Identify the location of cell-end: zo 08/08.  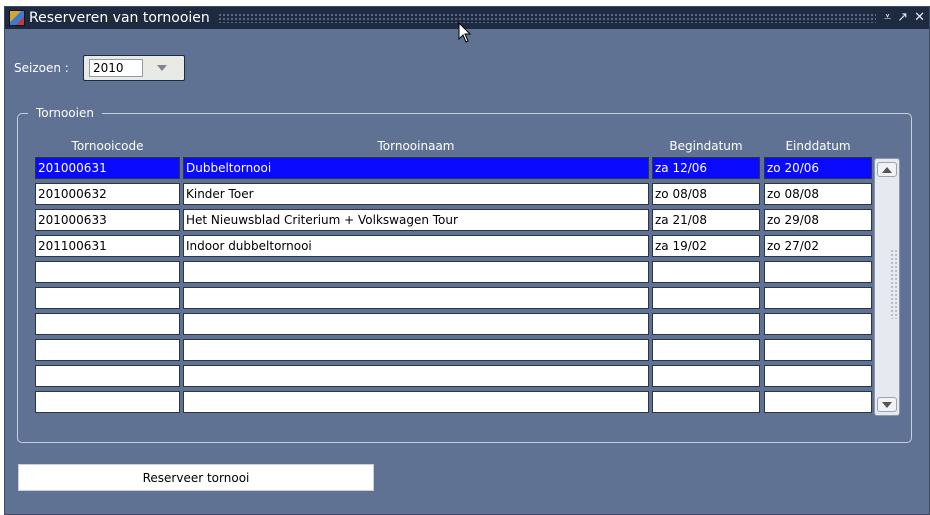
(818, 194).